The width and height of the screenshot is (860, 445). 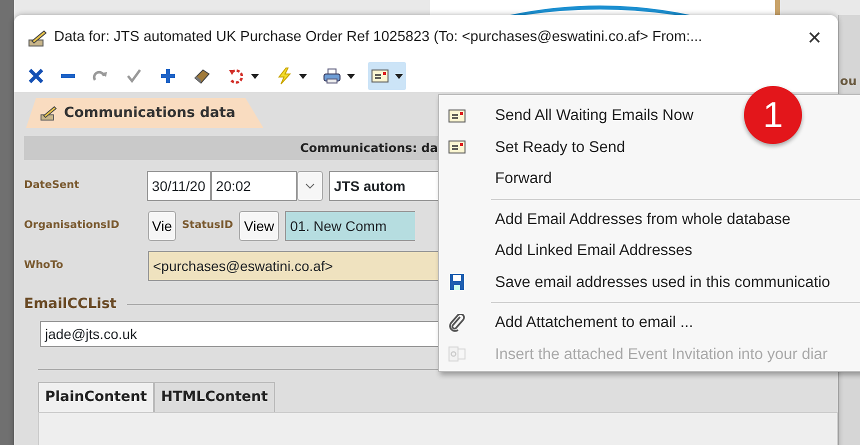 I want to click on close-button: ✕, so click(x=814, y=37).